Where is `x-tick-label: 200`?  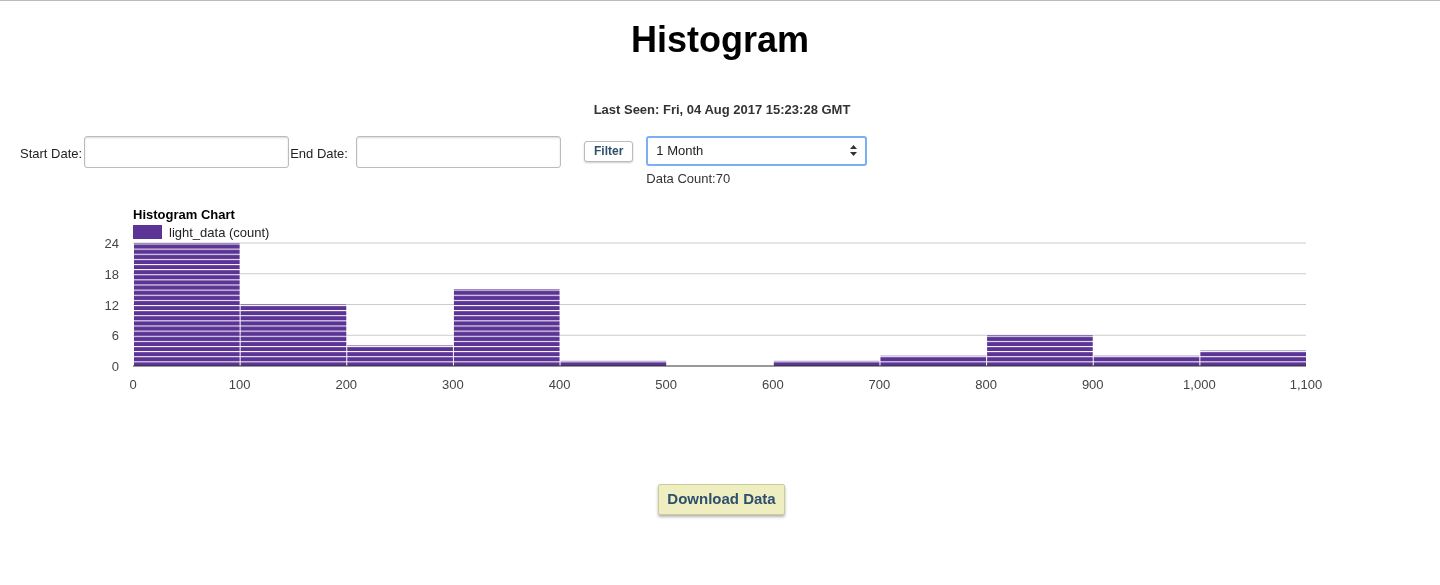
x-tick-label: 200 is located at coordinates (346, 384).